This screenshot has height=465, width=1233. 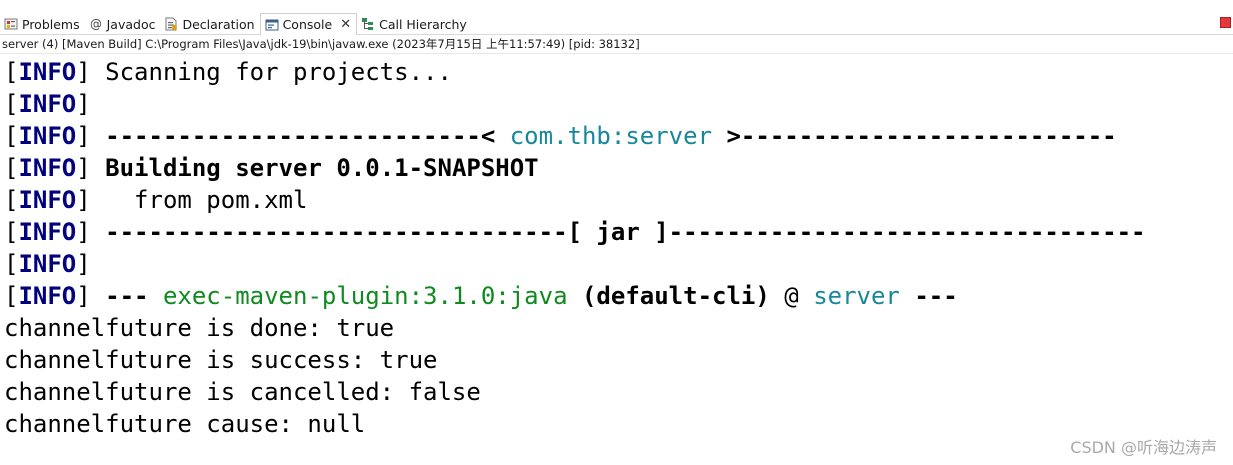 What do you see at coordinates (575, 328) in the screenshot?
I see `console-line: channelfuture is done: true` at bounding box center [575, 328].